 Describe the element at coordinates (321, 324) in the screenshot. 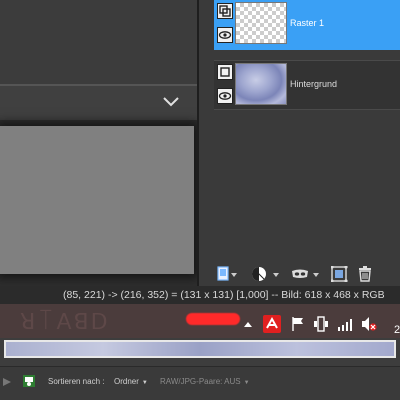

I see `device-icon` at that location.